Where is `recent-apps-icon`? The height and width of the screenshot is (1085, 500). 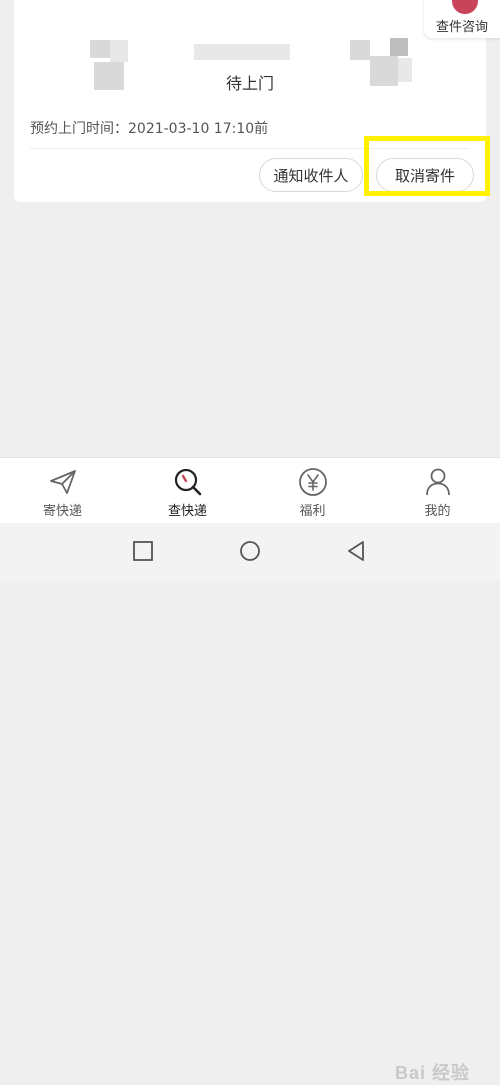
recent-apps-icon is located at coordinates (143, 551).